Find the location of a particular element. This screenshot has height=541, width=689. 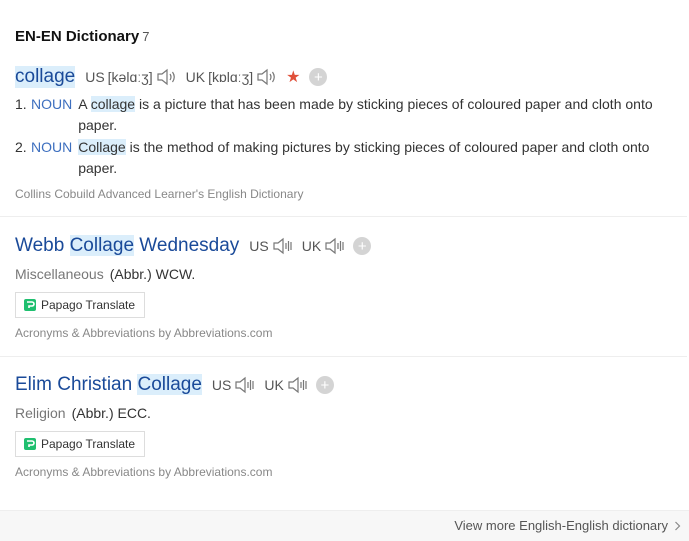

section-title: EN-EN Dictionary 7 is located at coordinates (82, 36).